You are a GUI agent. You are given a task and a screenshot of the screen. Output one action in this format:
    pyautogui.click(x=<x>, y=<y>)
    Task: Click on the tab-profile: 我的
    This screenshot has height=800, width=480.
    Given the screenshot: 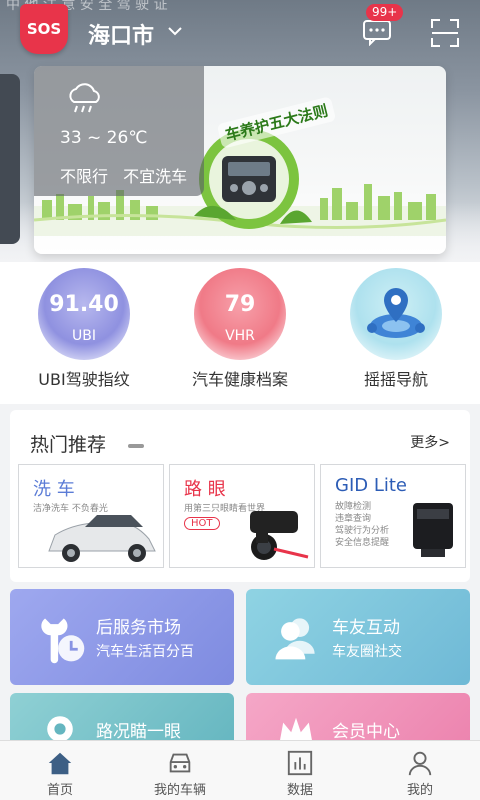 What is the action you would take?
    pyautogui.click(x=420, y=770)
    